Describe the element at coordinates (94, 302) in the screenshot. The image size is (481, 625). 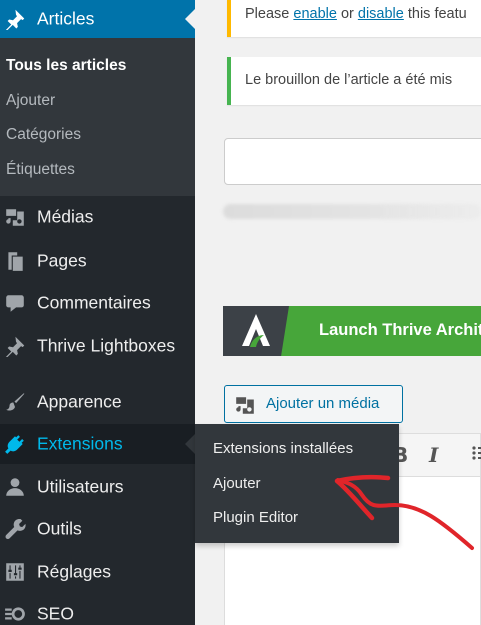
I see `menu-label-comments: Commentaires` at that location.